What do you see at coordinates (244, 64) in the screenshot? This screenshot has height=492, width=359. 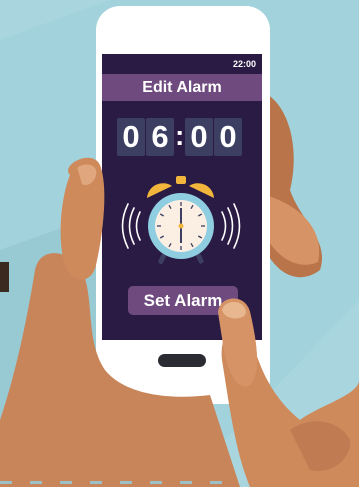 I see `status-bar-time: 22:00` at bounding box center [244, 64].